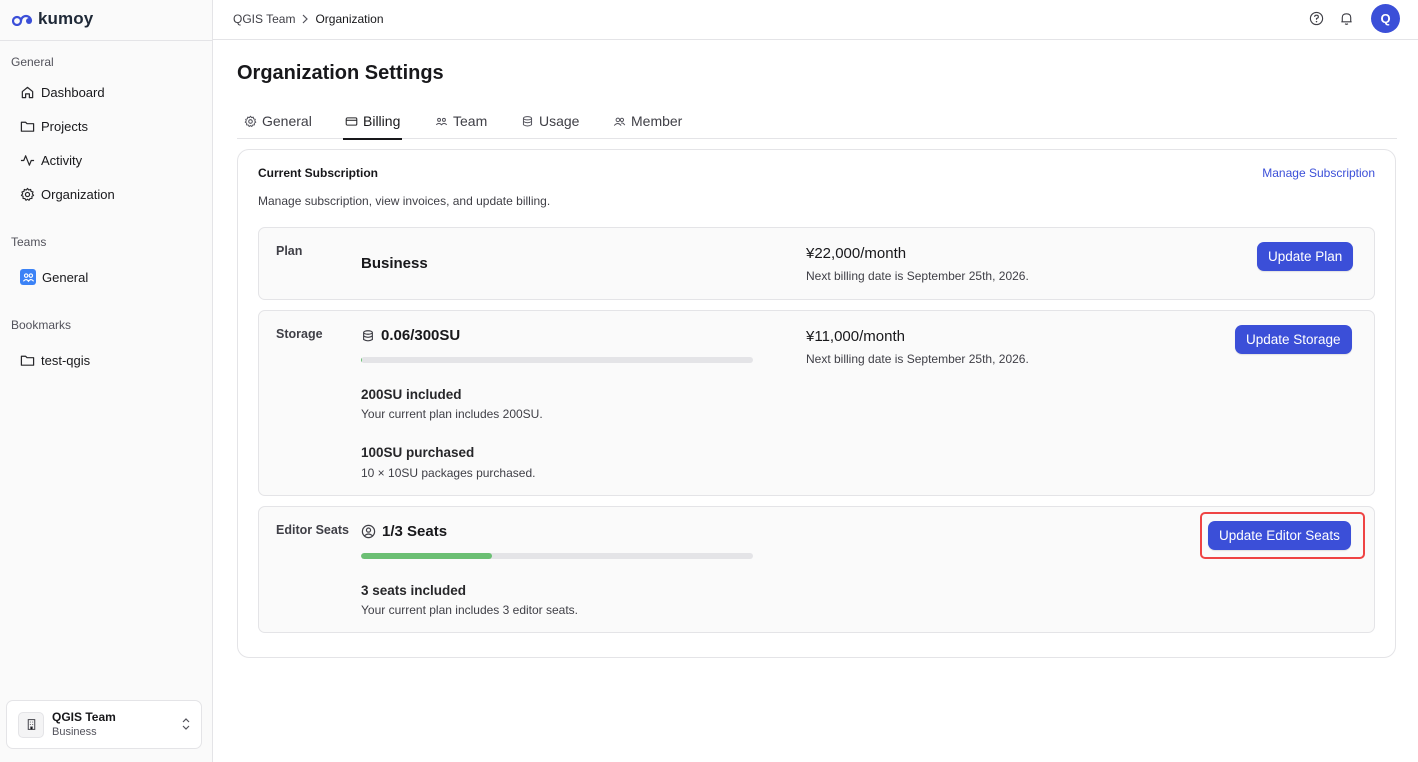  Describe the element at coordinates (470, 121) in the screenshot. I see `tab-label: Team` at that location.